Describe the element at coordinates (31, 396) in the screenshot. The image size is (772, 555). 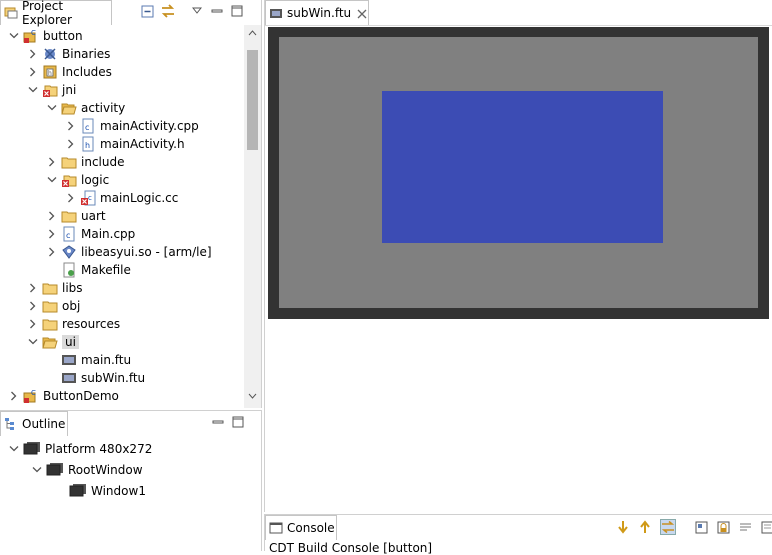
I see `c-project-icon: C` at that location.